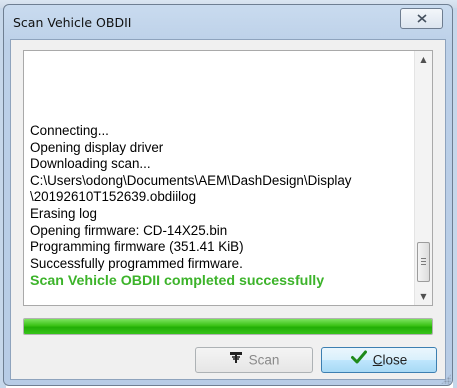  Describe the element at coordinates (136, 263) in the screenshot. I see `log-line: Successfully programmed firmware.` at that location.